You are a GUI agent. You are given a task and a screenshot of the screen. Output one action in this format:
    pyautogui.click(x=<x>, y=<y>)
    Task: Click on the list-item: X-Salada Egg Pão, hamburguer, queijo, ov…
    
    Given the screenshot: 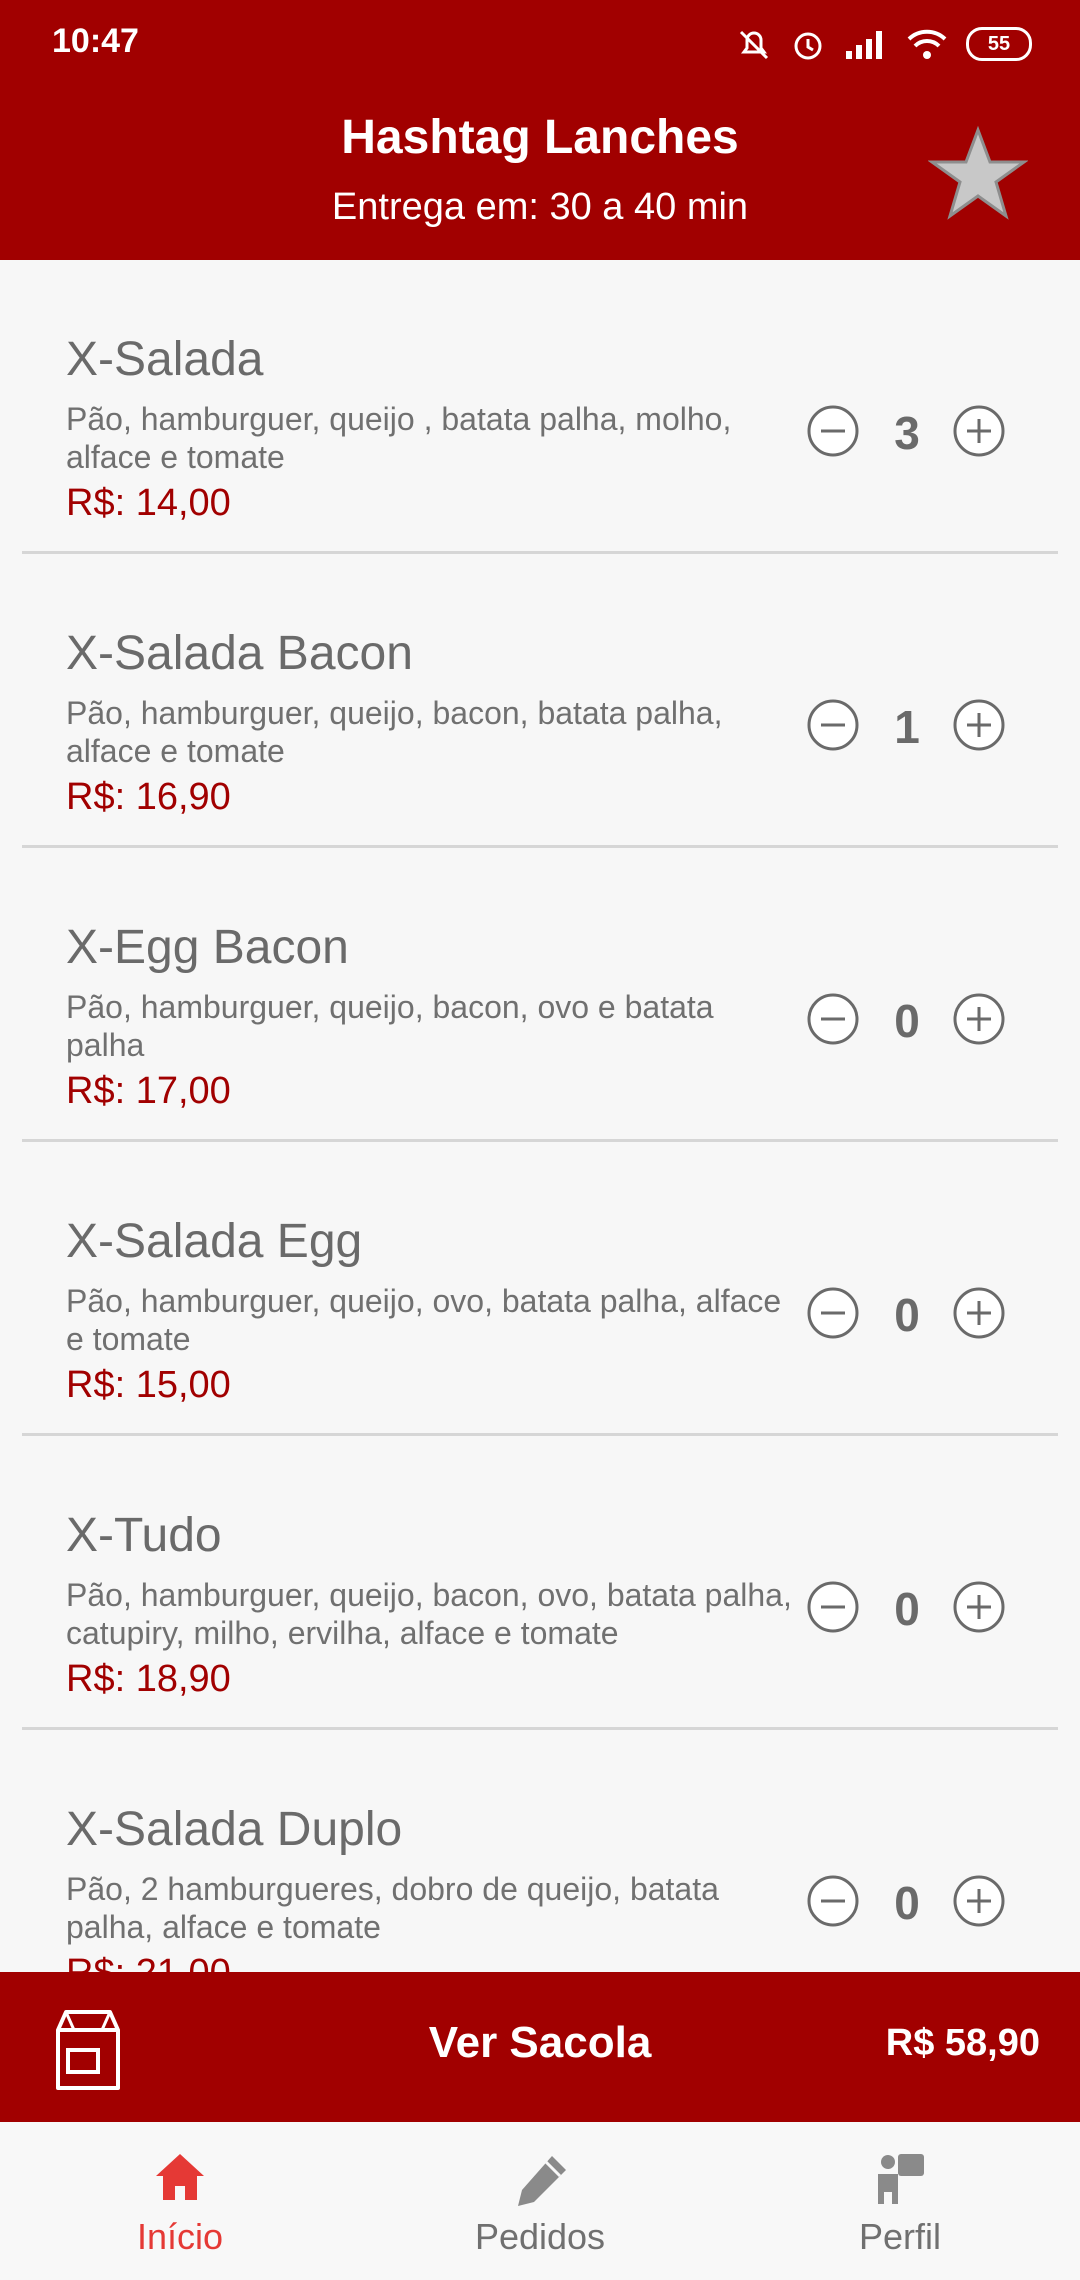 What is the action you would take?
    pyautogui.click(x=540, y=1289)
    